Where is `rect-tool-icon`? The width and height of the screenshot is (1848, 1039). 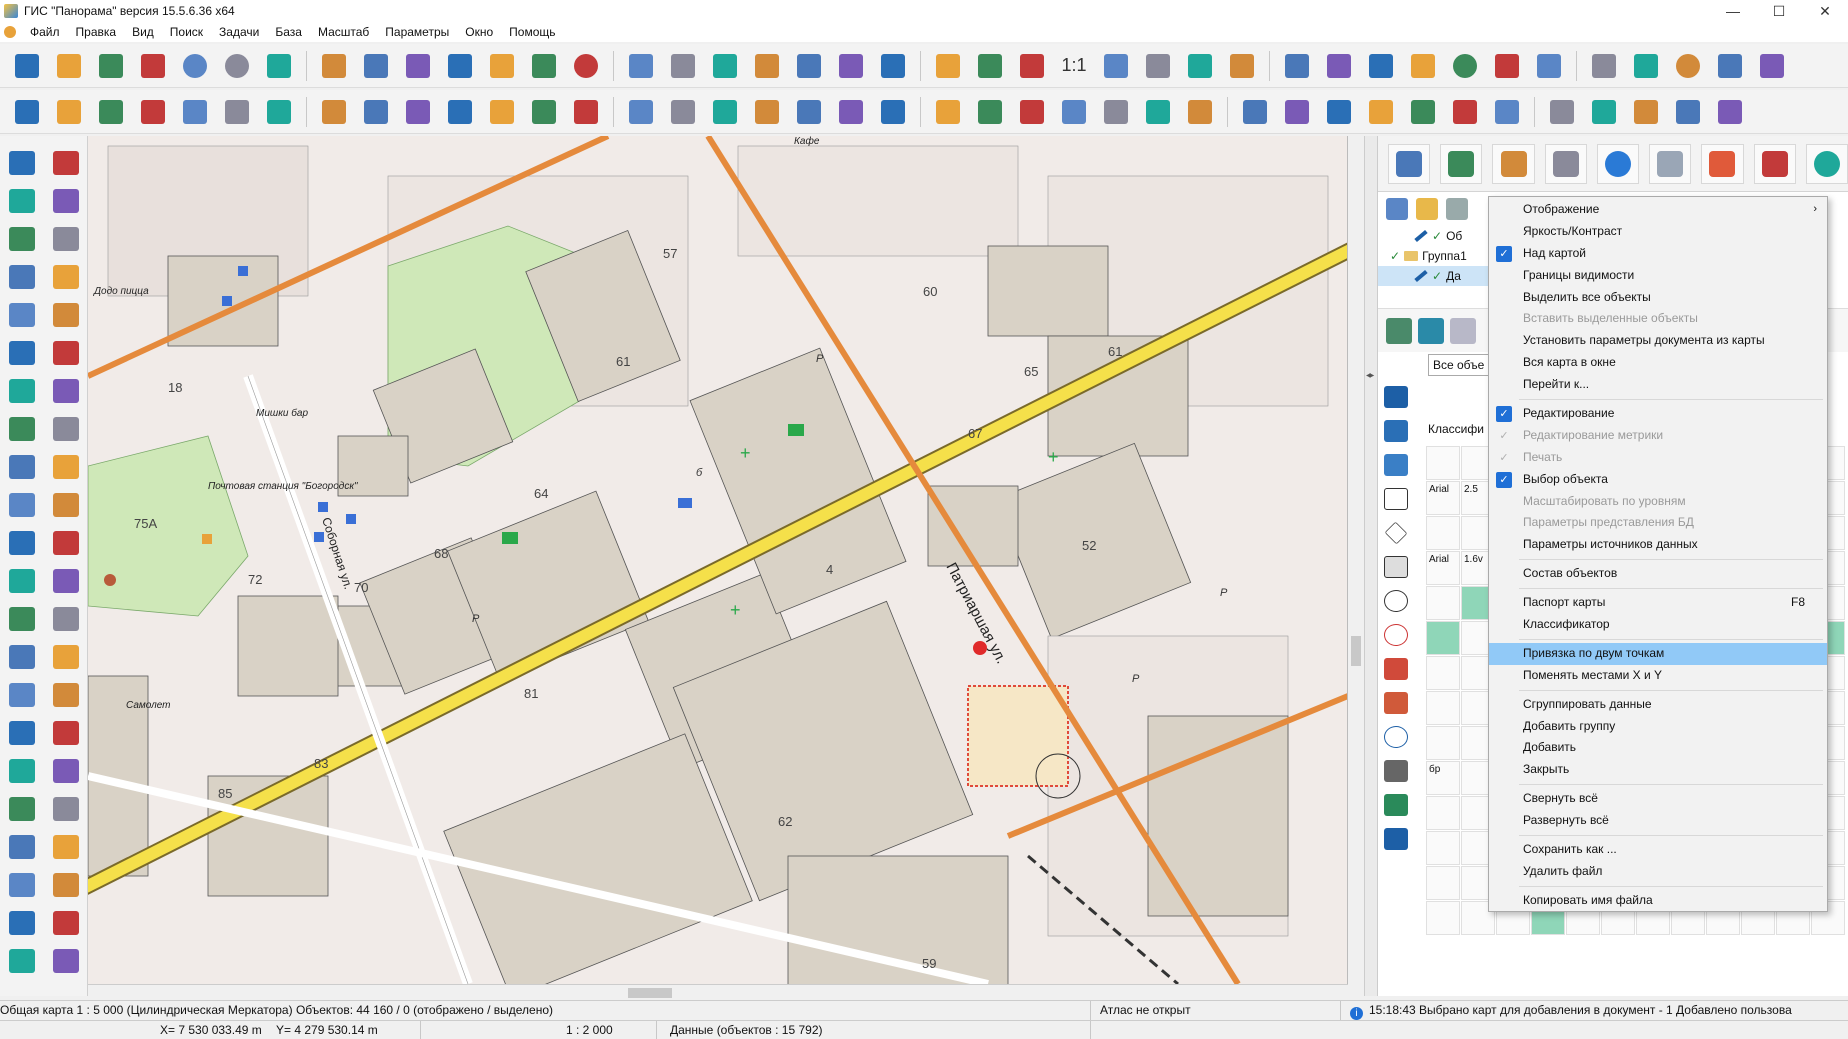
rect-tool-icon is located at coordinates (1396, 499).